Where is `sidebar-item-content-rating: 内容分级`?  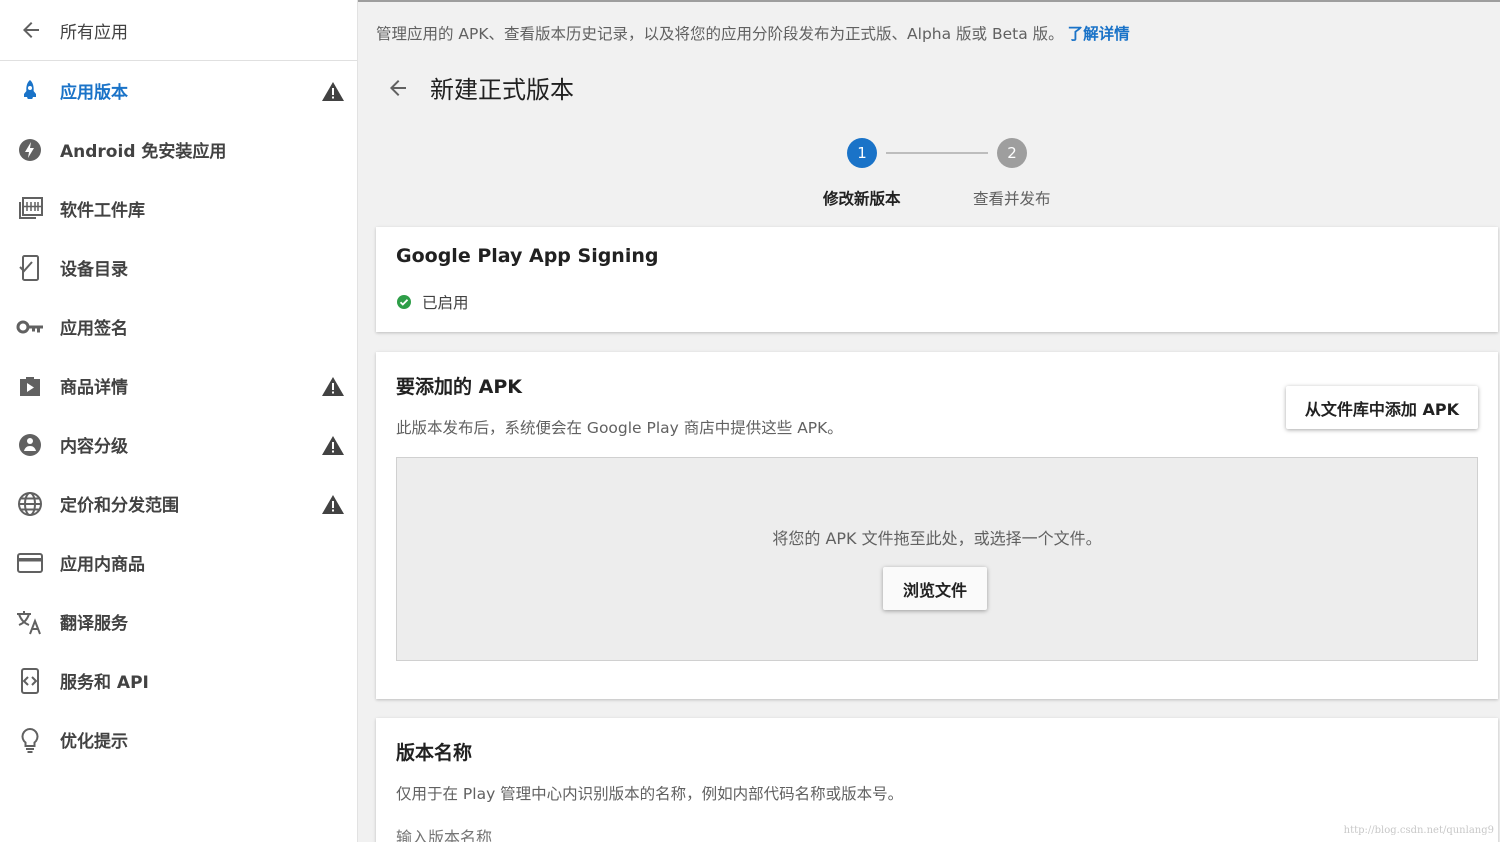
sidebar-item-content-rating: 内容分级 is located at coordinates (178, 444).